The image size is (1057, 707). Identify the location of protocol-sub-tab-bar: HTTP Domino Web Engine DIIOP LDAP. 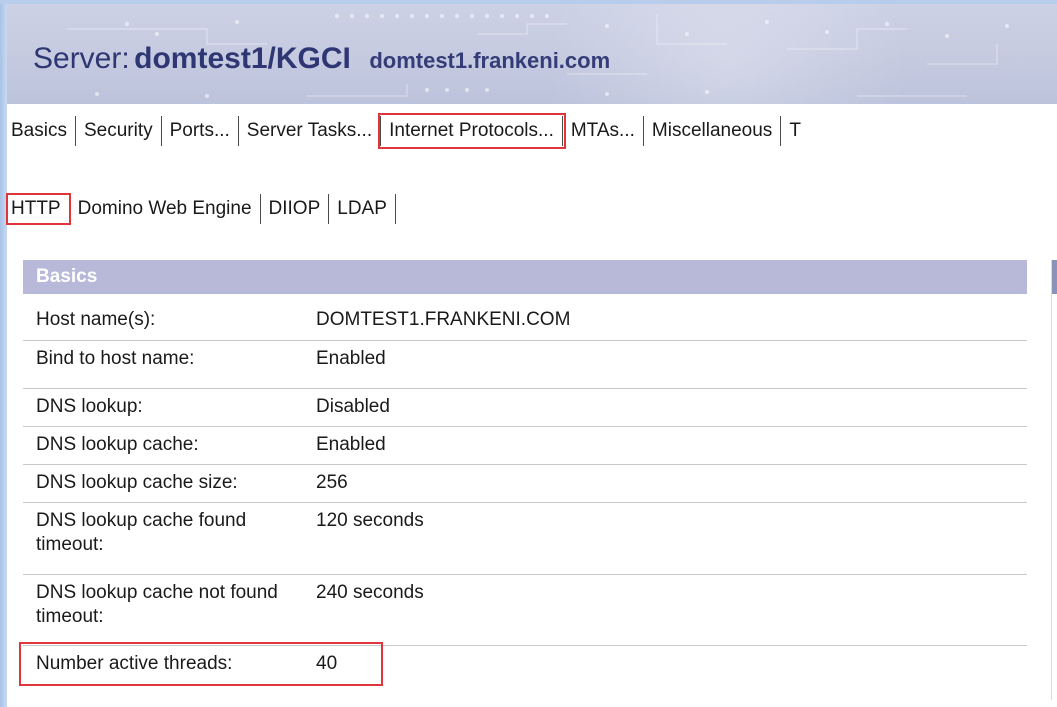
(201, 209).